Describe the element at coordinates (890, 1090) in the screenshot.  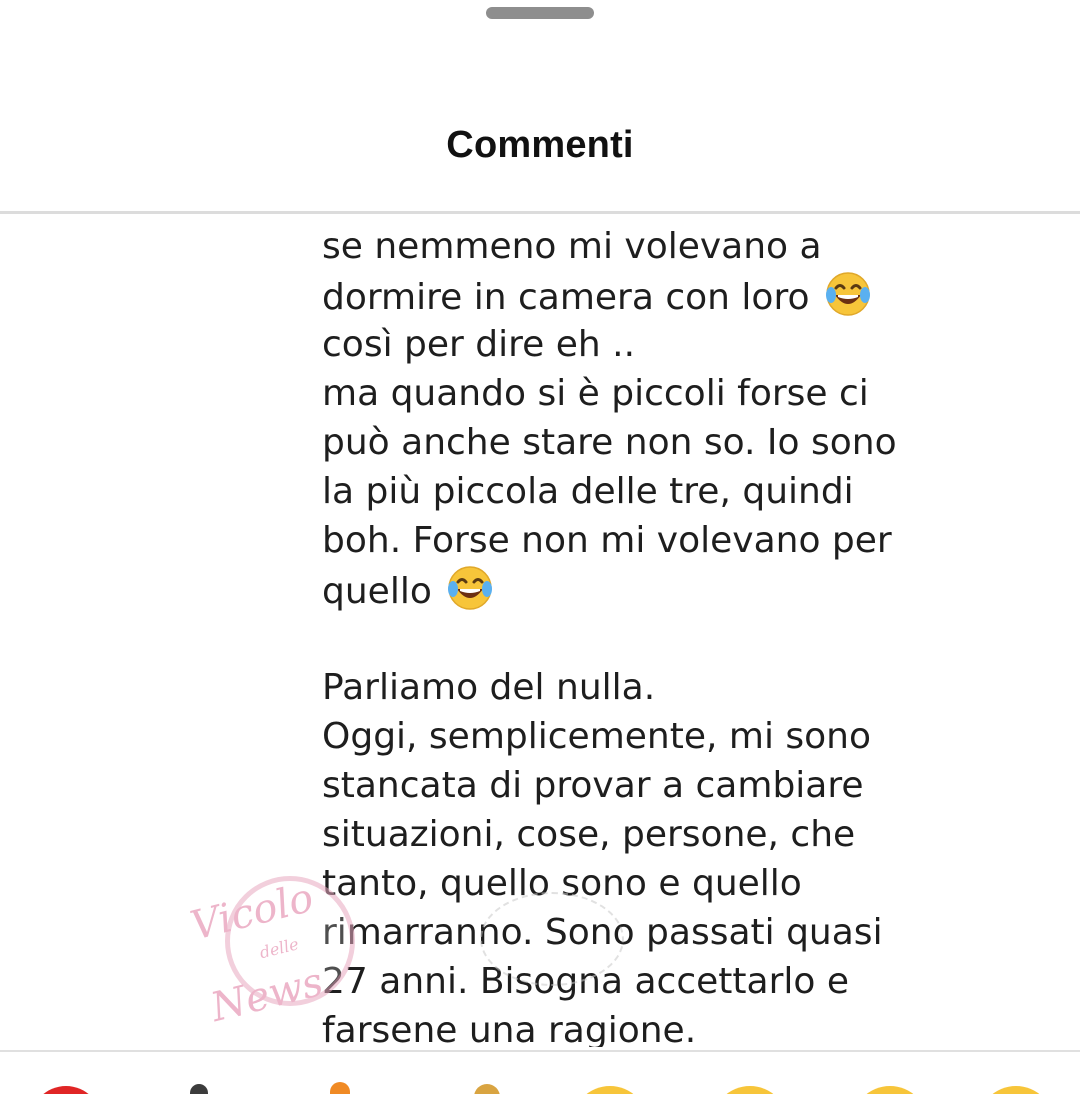
I see `surprised-face-icon` at that location.